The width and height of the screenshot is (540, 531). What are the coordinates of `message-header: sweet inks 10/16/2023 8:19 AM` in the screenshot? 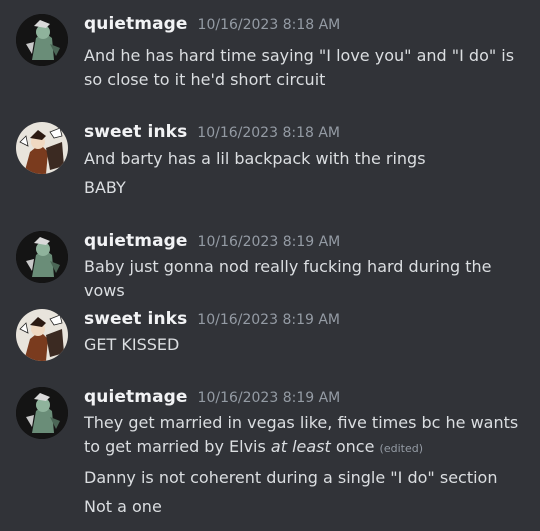 It's located at (212, 321).